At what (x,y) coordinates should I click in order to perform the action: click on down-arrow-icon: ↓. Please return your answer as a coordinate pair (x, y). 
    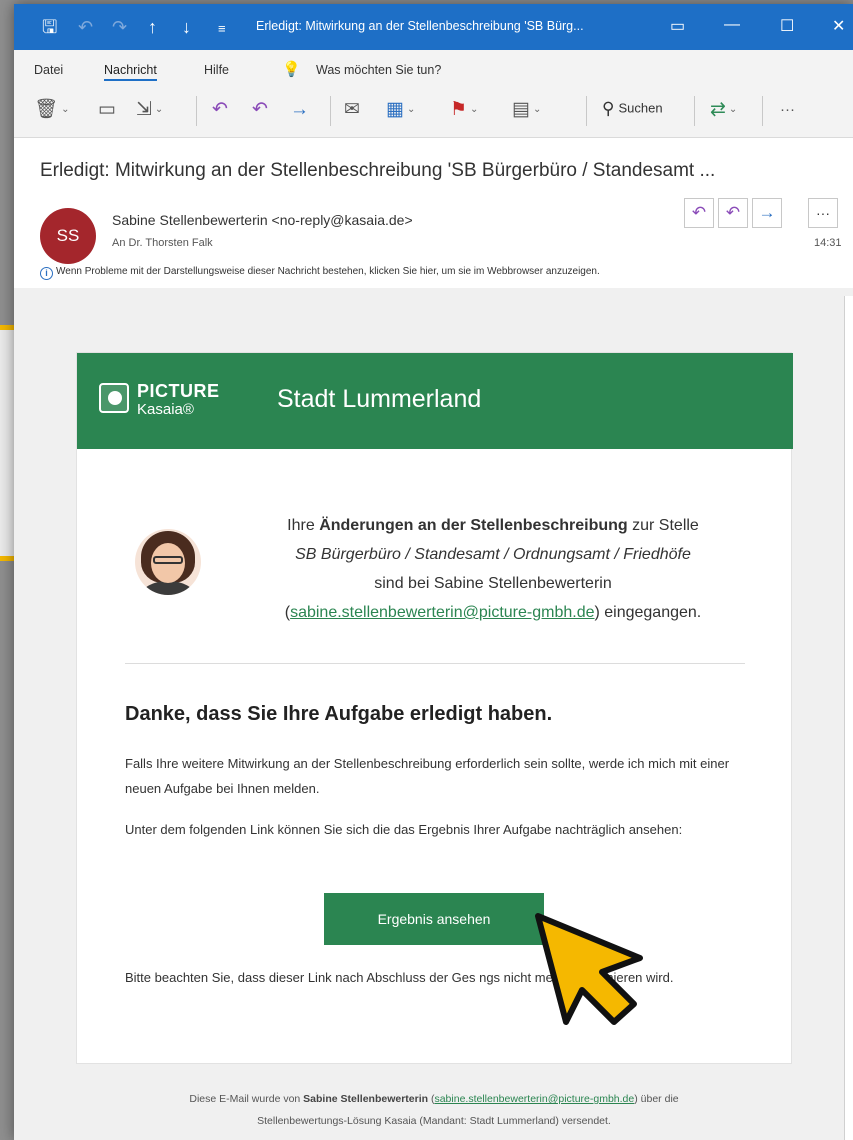
    Looking at the image, I should click on (186, 27).